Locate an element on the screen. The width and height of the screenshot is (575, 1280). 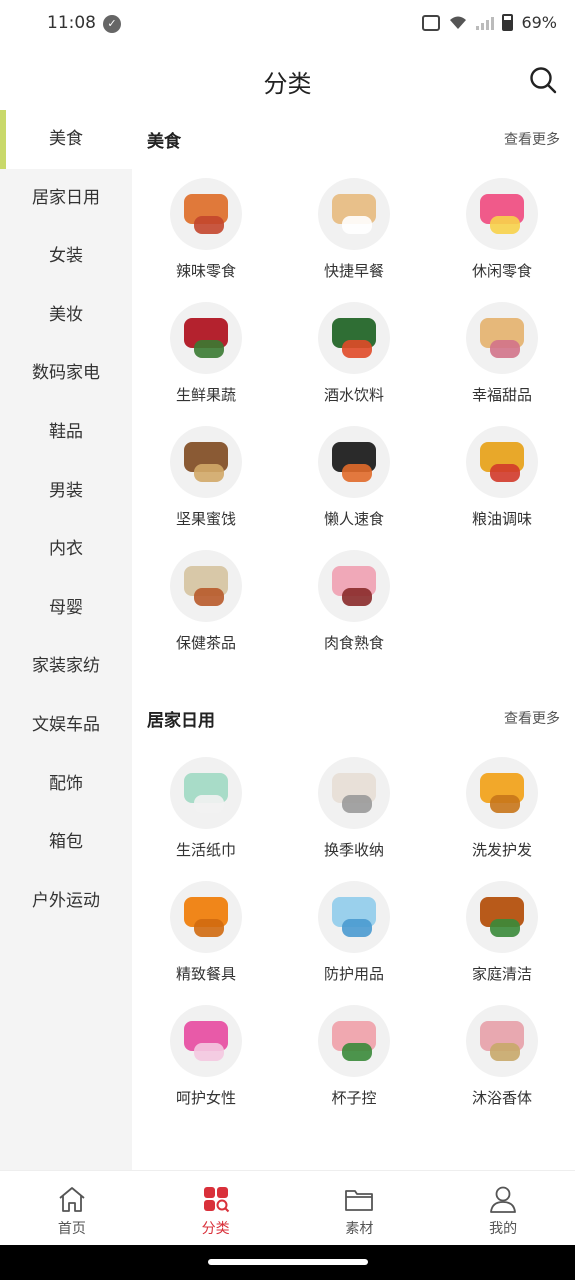
category-label: 换季收纳 is located at coordinates (353, 850).